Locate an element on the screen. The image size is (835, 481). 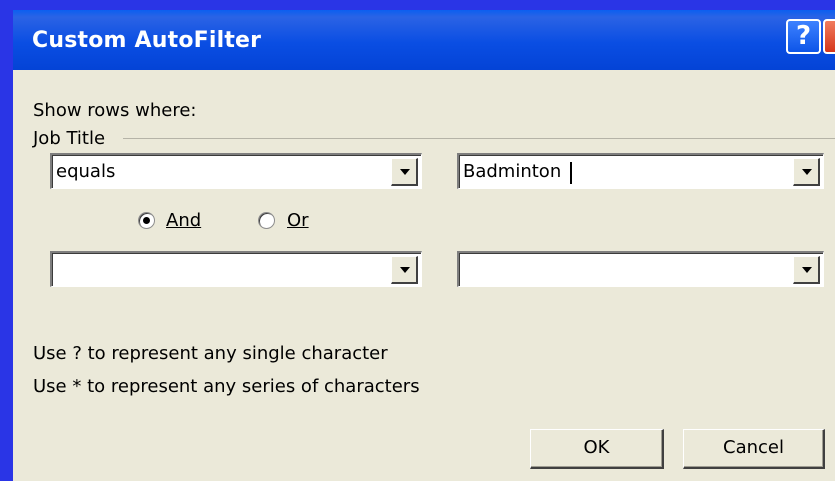
dialog-title: Custom AutoFilter is located at coordinates (147, 40).